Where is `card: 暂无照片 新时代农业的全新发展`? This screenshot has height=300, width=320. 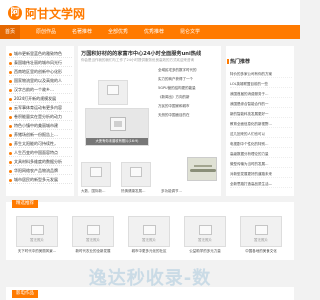
card: 暂无照片 新时代农业的全新发展 is located at coordinates (93, 235).